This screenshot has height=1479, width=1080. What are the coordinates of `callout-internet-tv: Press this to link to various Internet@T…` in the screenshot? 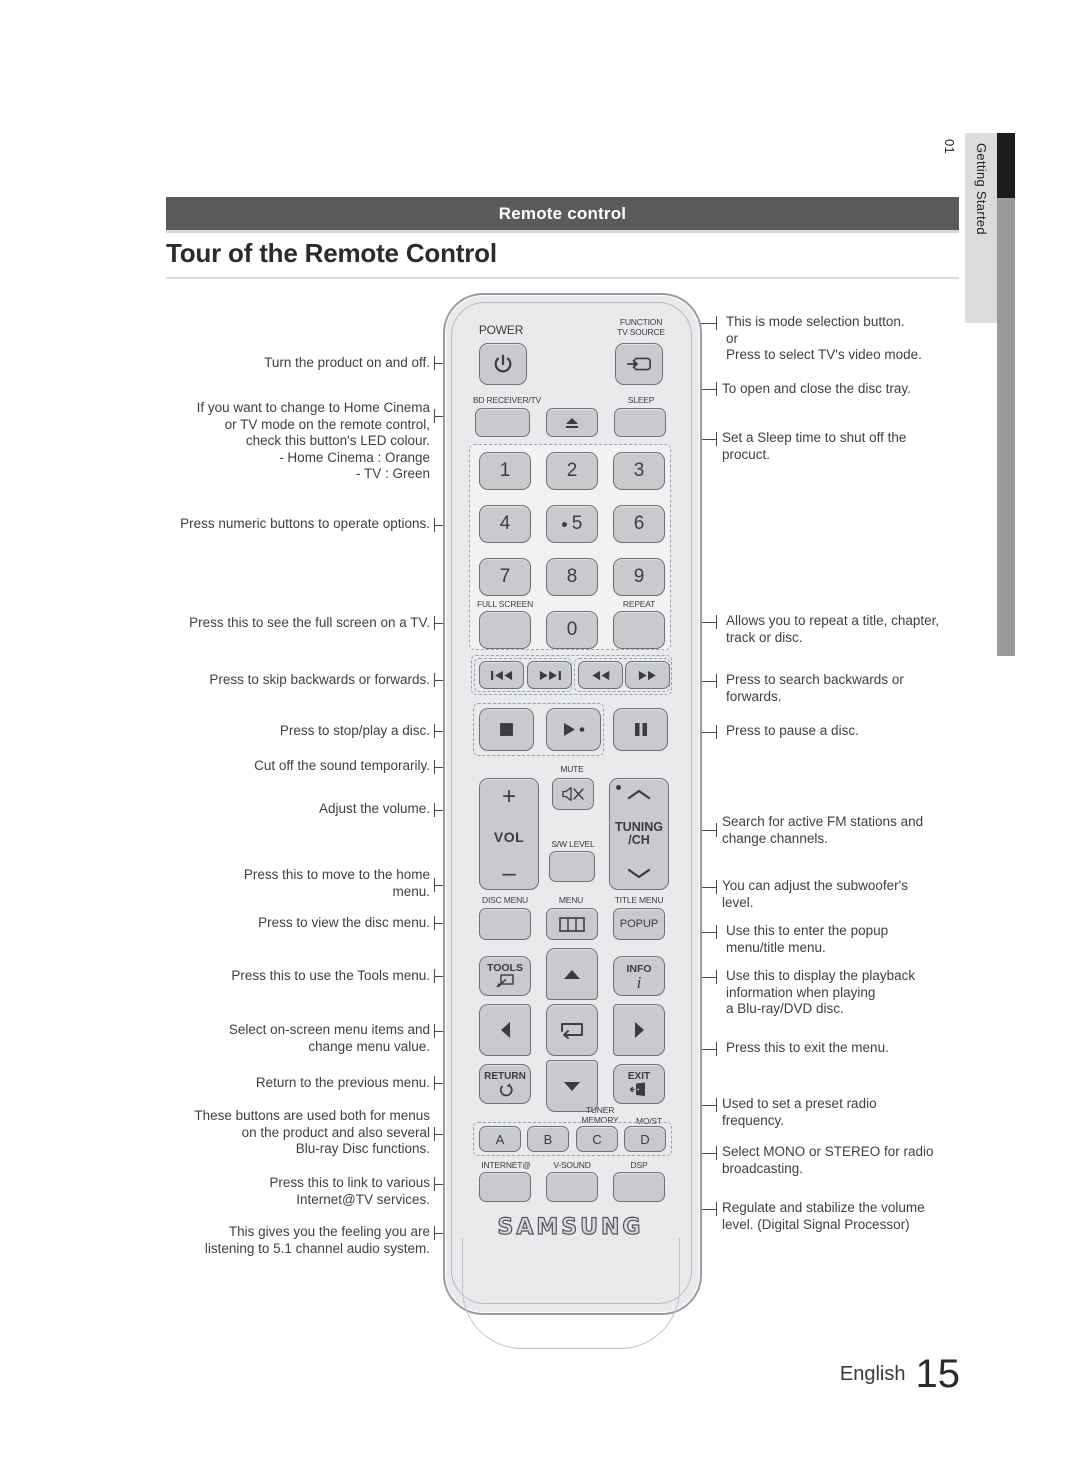 It's located at (349, 1191).